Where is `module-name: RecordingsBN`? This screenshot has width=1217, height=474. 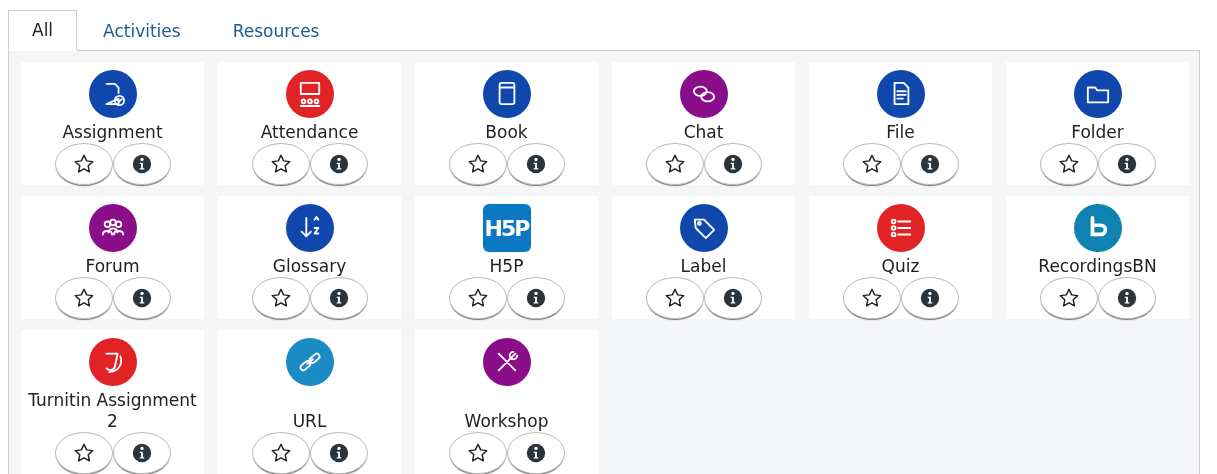
module-name: RecordingsBN is located at coordinates (1097, 264).